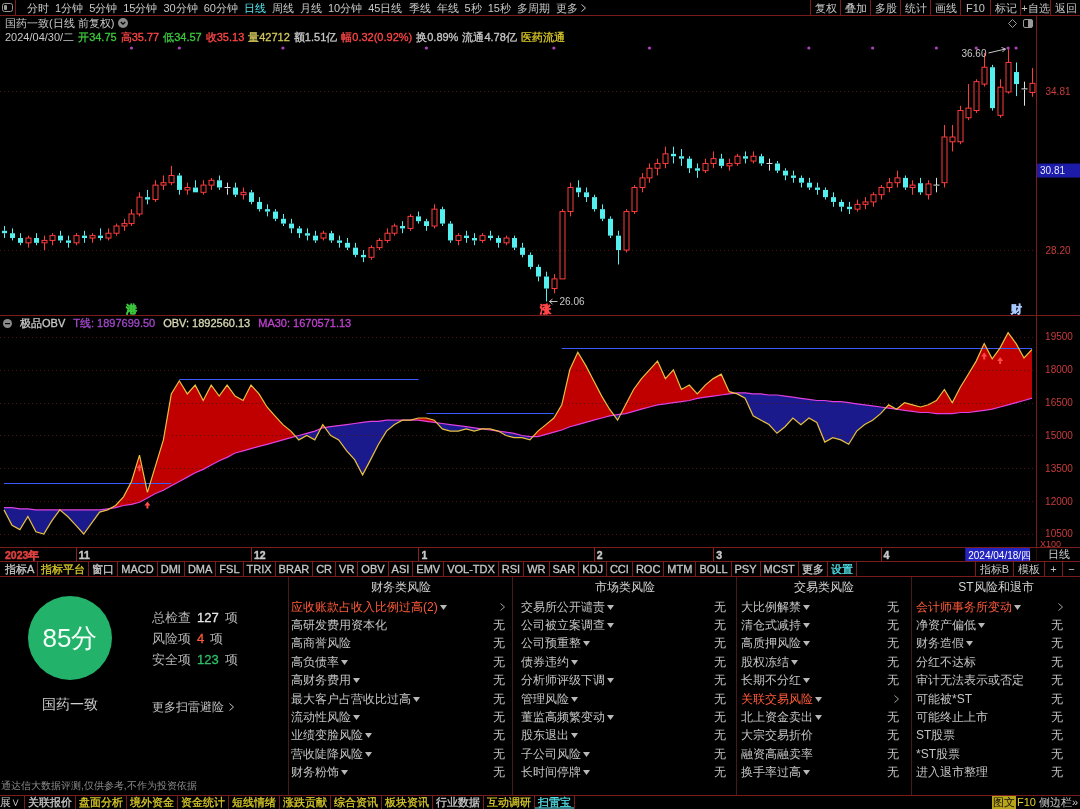  What do you see at coordinates (842, 569) in the screenshot?
I see `indicator-tab: 设置` at bounding box center [842, 569].